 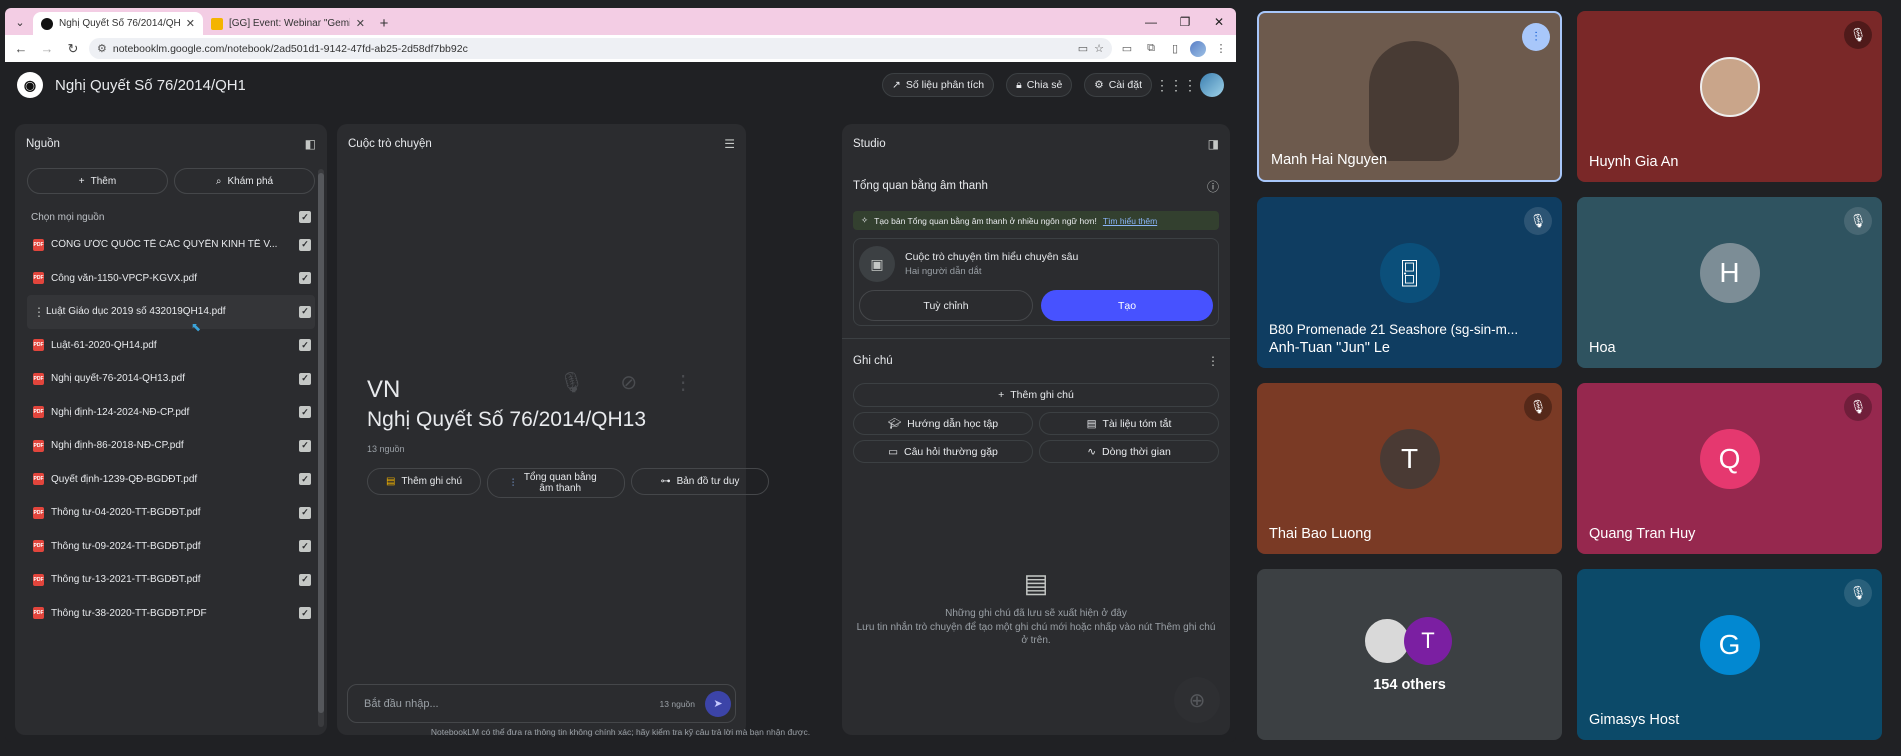 What do you see at coordinates (150, 85) in the screenshot?
I see `notebook-title: Nghị Quyết Số 76/2014/QH13` at bounding box center [150, 85].